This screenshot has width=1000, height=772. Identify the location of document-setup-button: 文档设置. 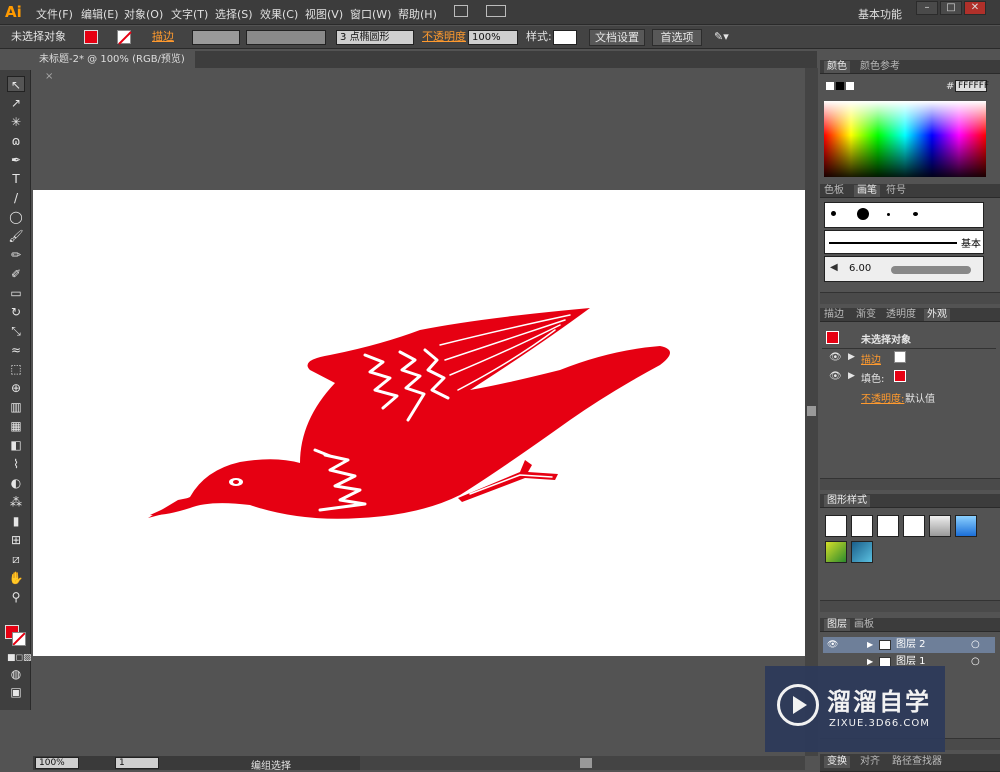
(617, 37).